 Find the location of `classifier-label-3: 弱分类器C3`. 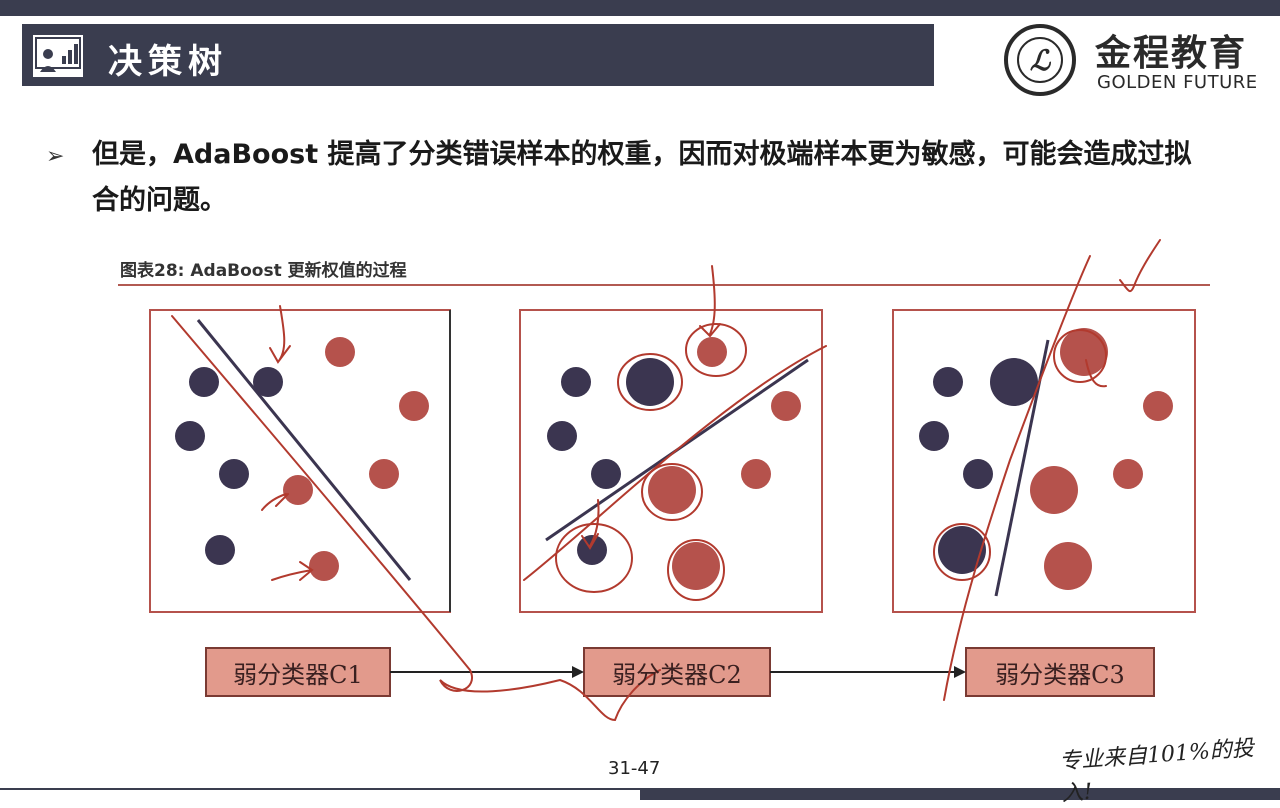

classifier-label-3: 弱分类器C3 is located at coordinates (1060, 675).